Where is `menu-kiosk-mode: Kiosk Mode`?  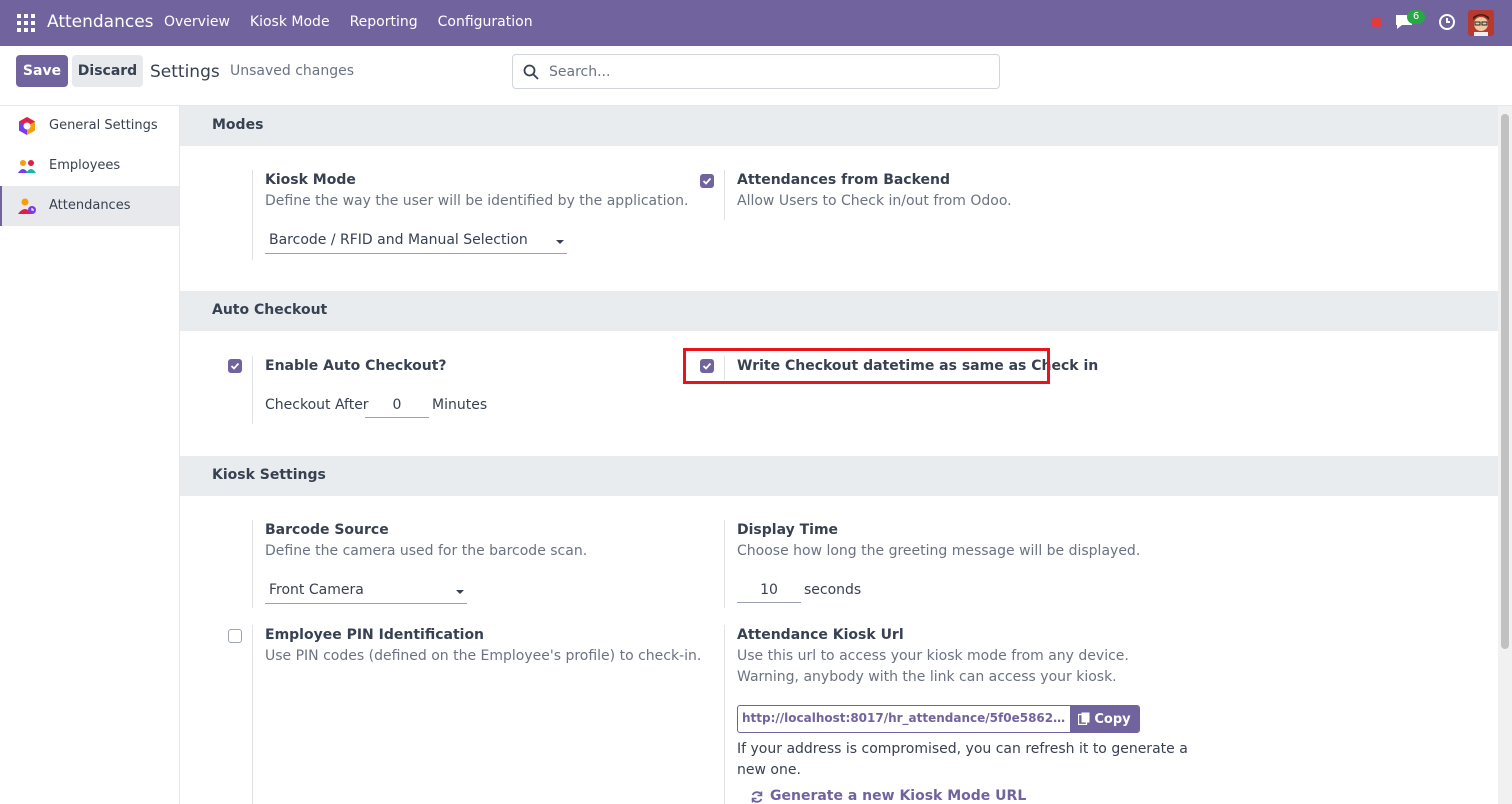
menu-kiosk-mode: Kiosk Mode is located at coordinates (290, 22).